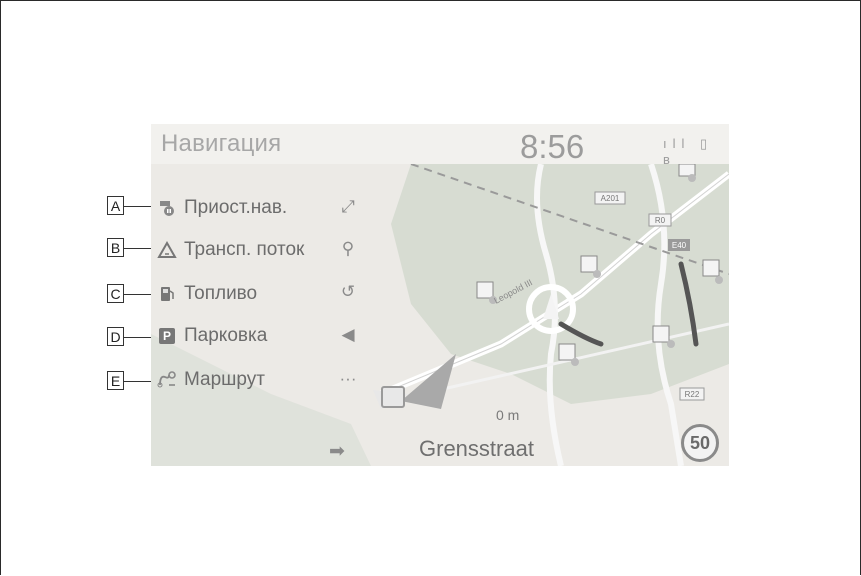 Image resolution: width=861 pixels, height=576 pixels. I want to click on menu-label-parking: Парковка, so click(226, 335).